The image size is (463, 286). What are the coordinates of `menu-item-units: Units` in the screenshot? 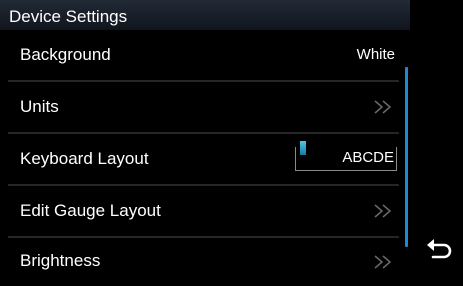 It's located at (203, 107).